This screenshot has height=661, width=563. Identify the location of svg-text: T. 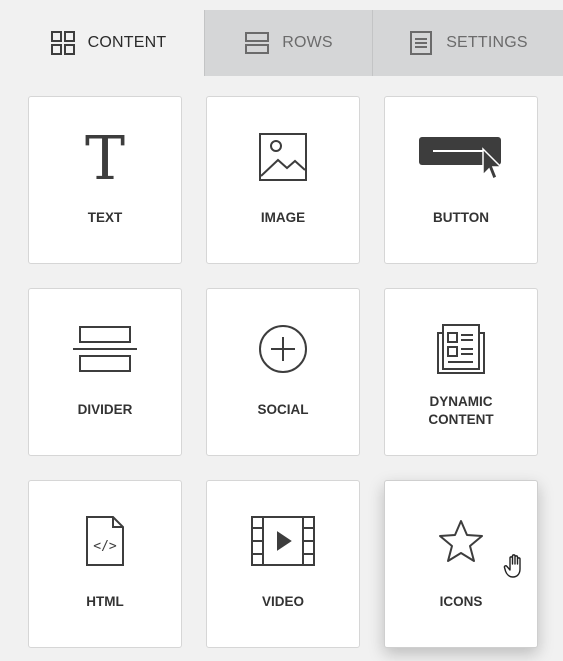
(105, 157).